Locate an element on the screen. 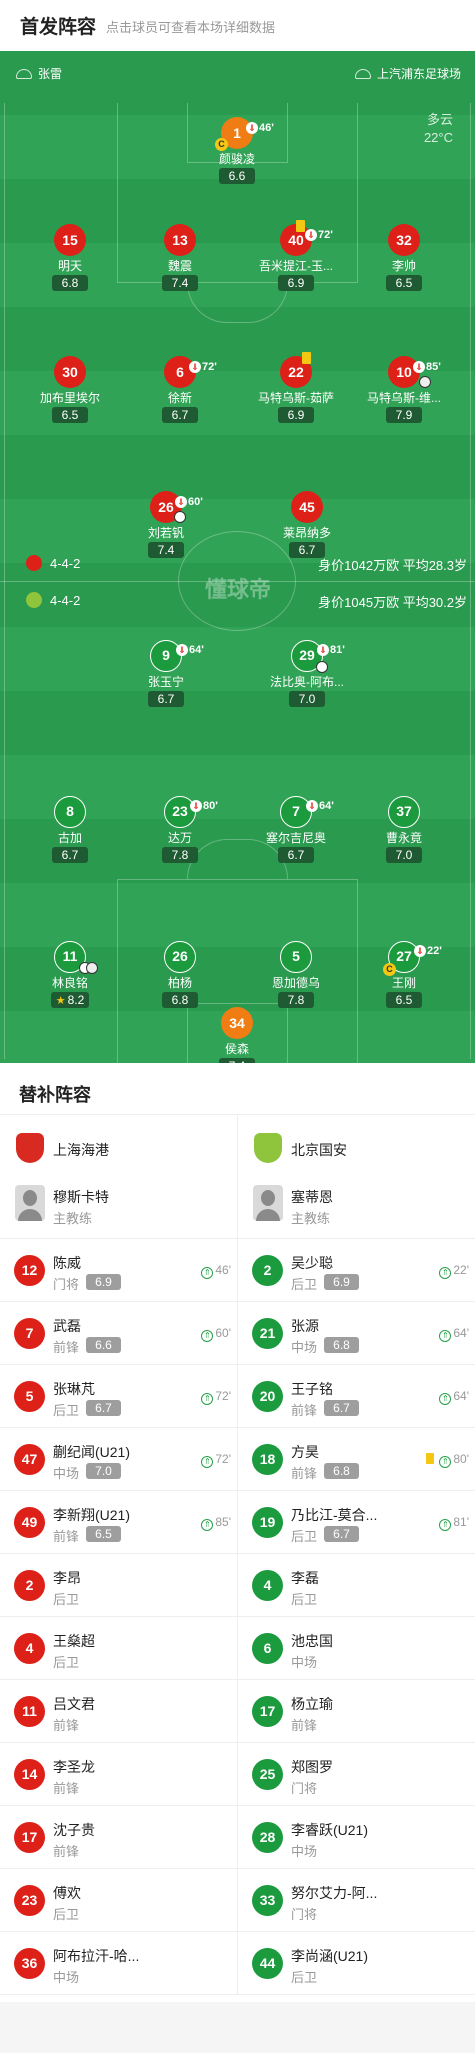  player-position: 前锋 is located at coordinates (66, 1788).